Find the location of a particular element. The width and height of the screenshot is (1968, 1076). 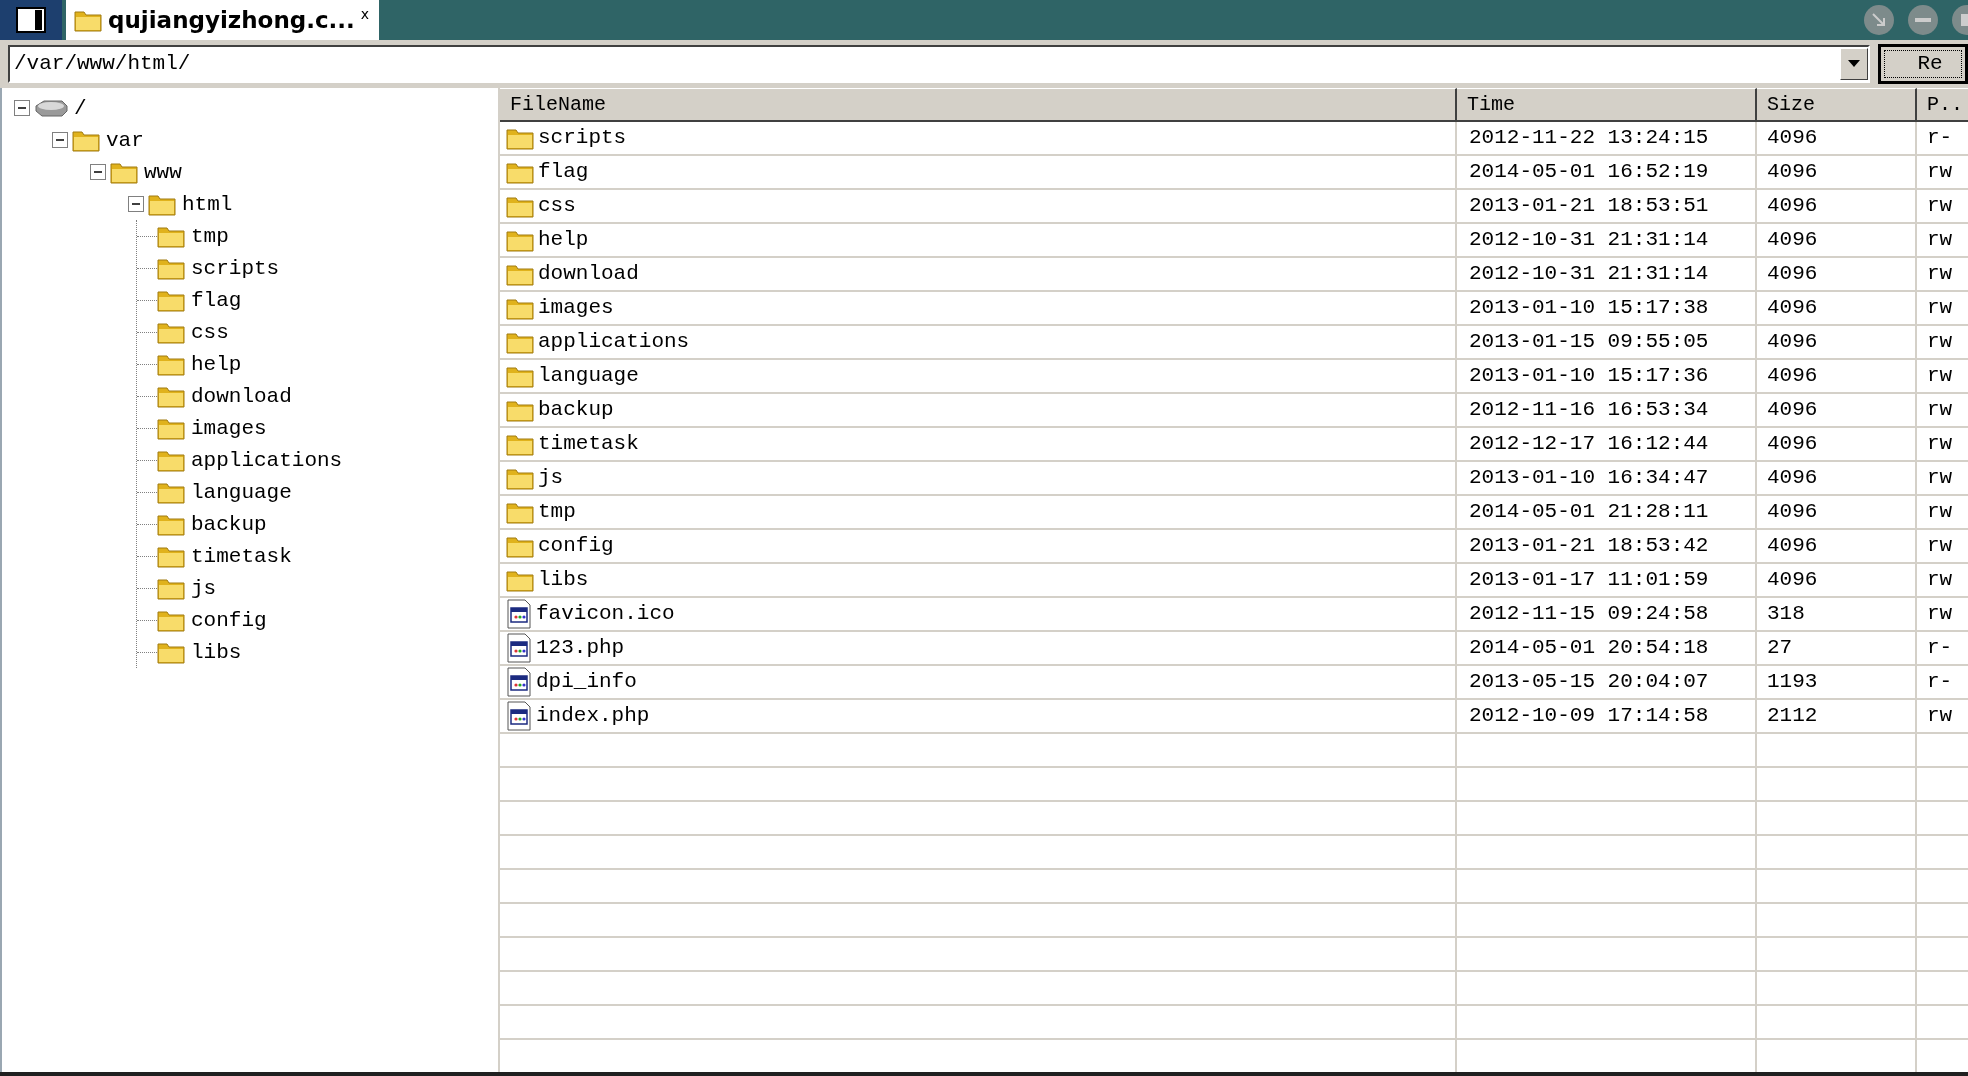

file-name: language is located at coordinates (588, 376).